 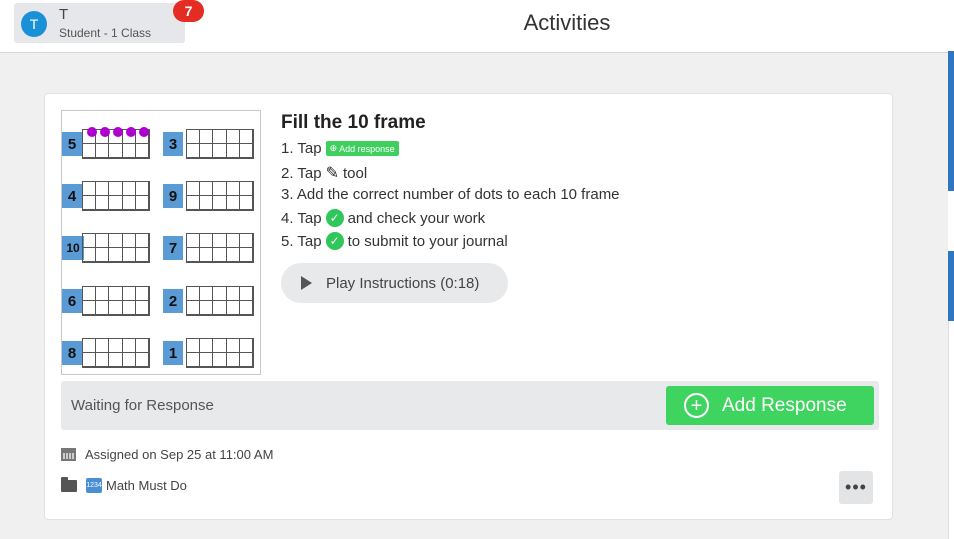 I want to click on step-text: to submit to your journal, so click(x=427, y=241).